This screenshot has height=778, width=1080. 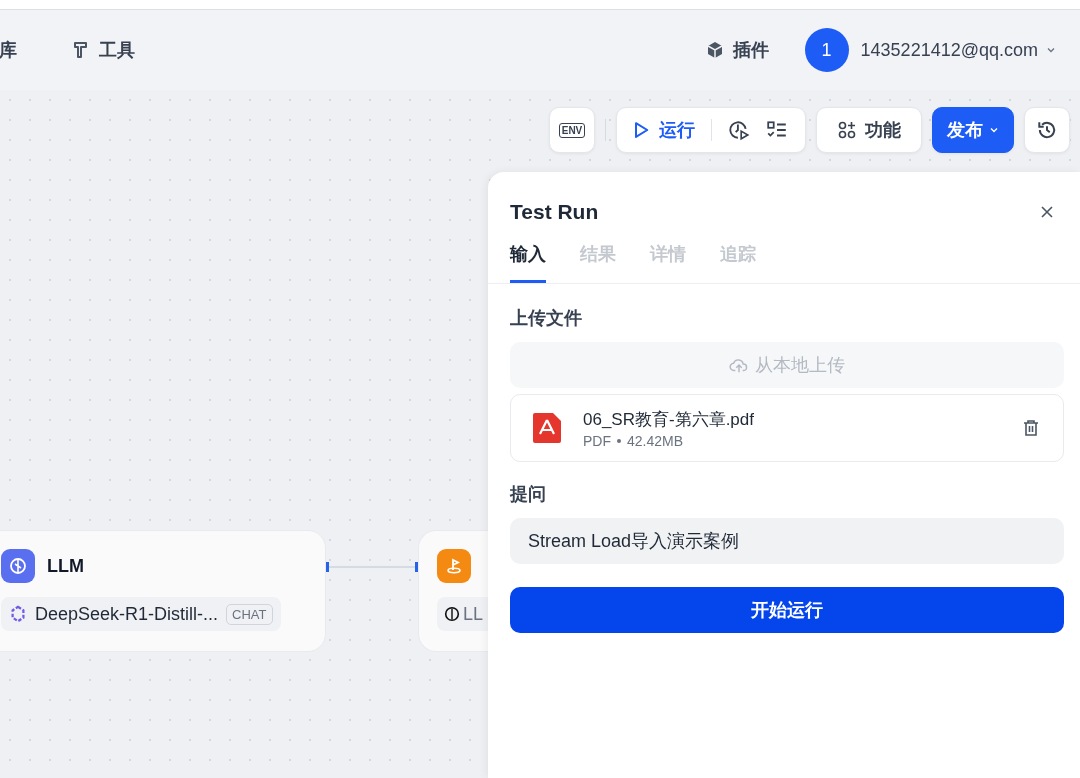 What do you see at coordinates (528, 494) in the screenshot?
I see `section-label: 提问` at bounding box center [528, 494].